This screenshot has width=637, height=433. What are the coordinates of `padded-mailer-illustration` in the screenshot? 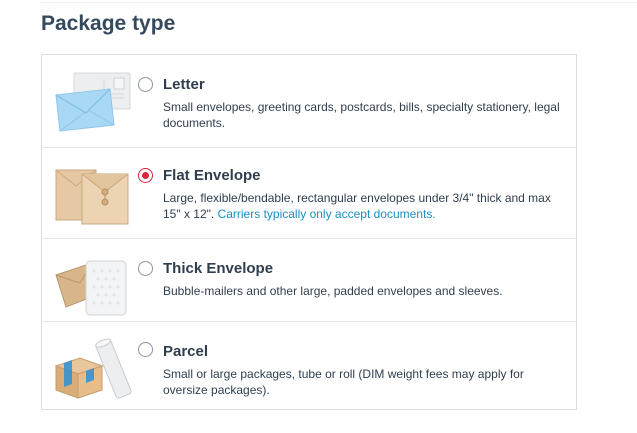 It's located at (91, 288).